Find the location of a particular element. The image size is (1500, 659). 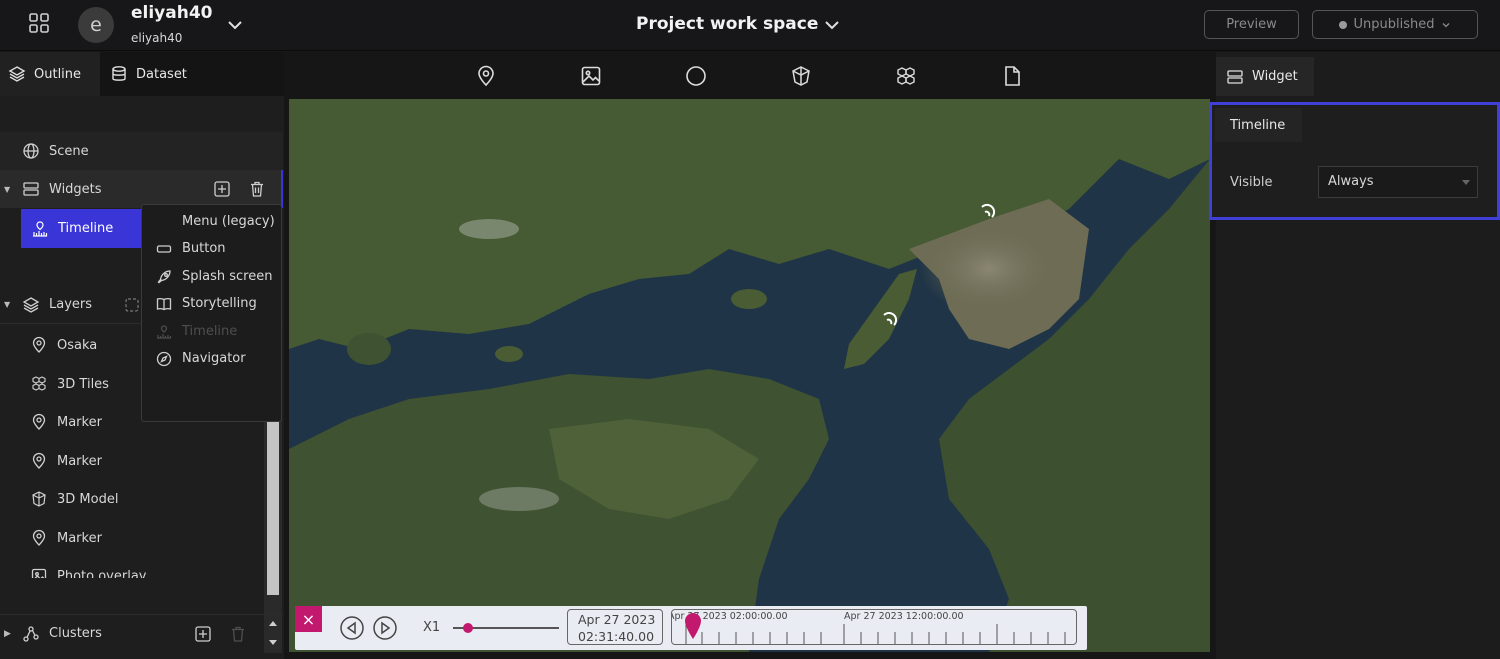

menu-item-label: Button is located at coordinates (204, 248).